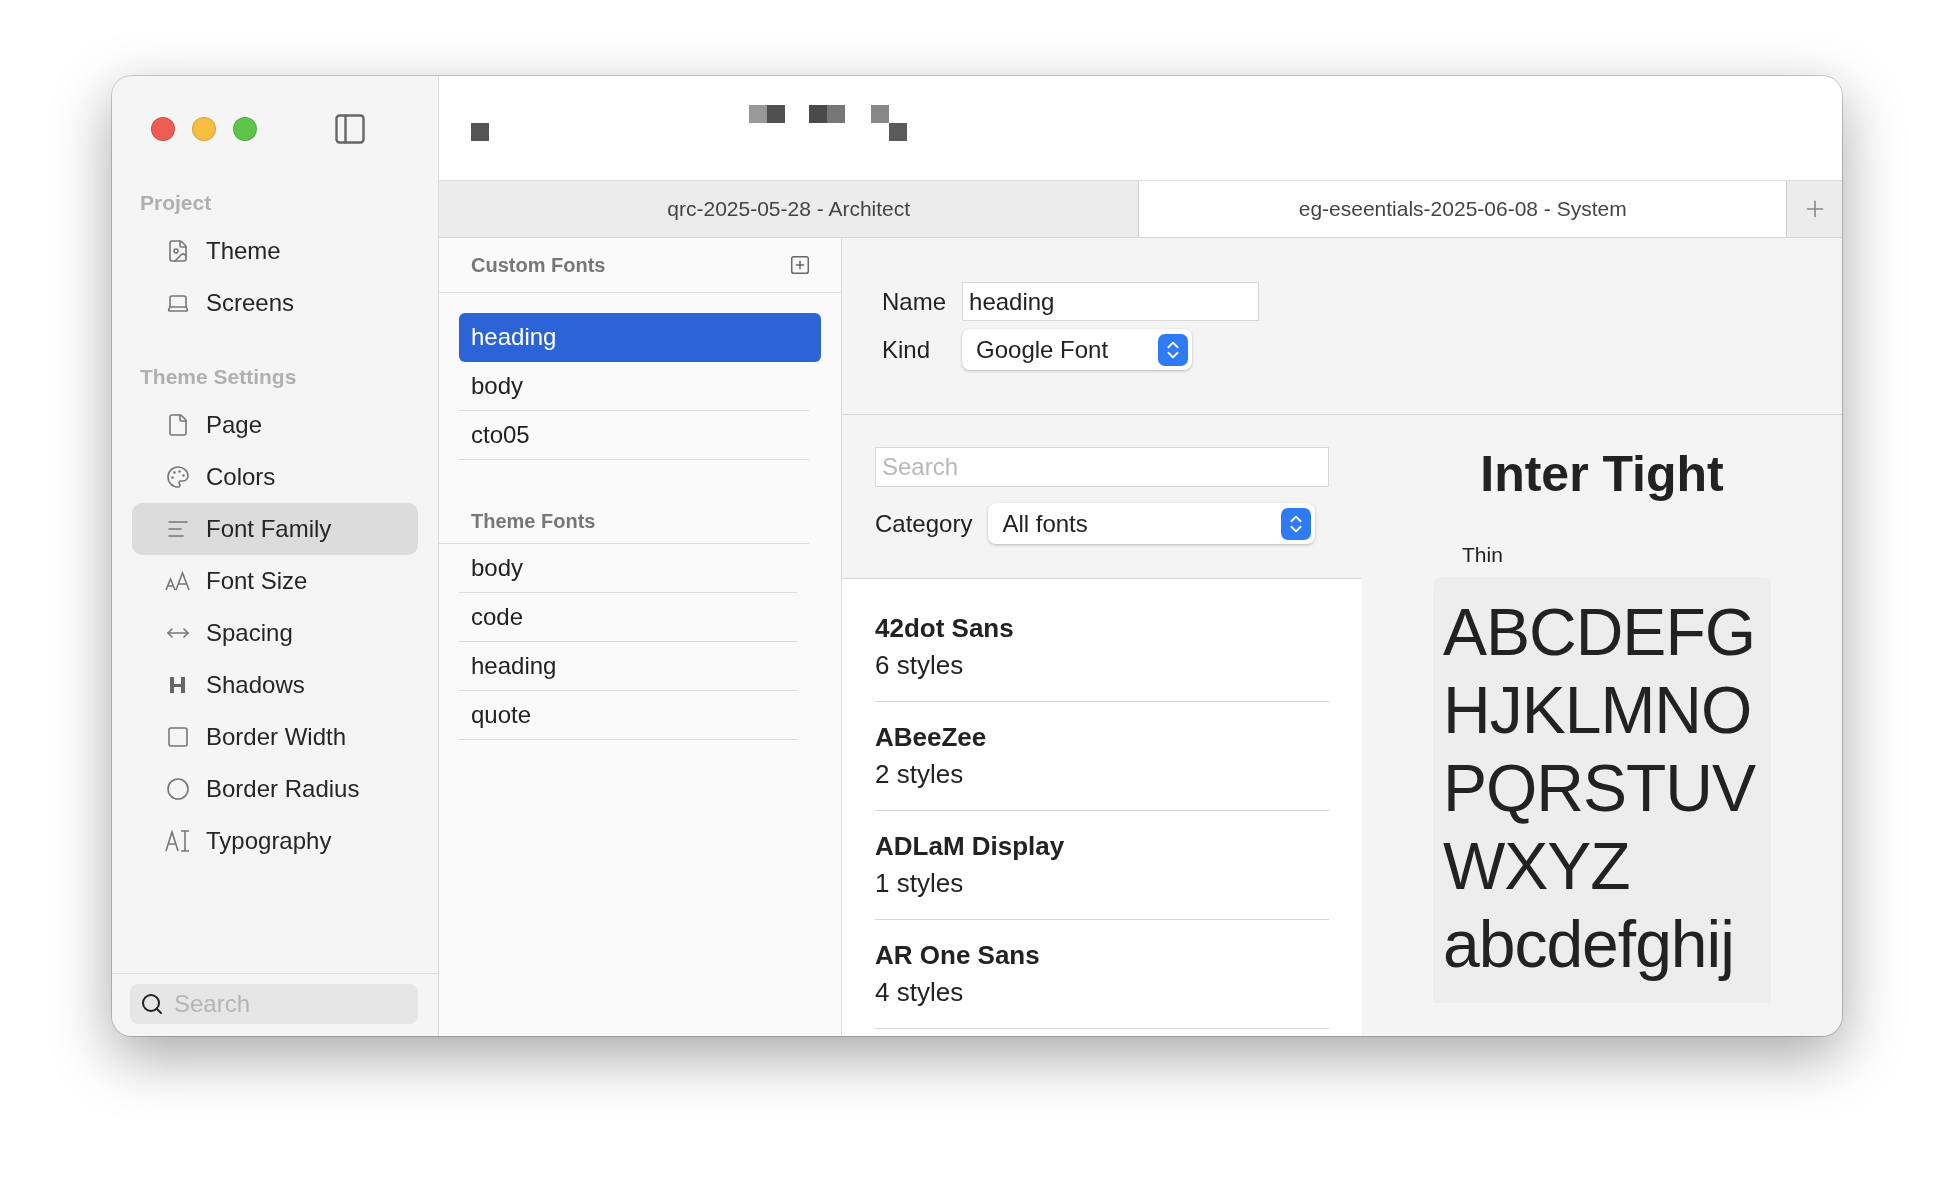  Describe the element at coordinates (1536, 866) in the screenshot. I see `sample-text: WXYZ` at that location.